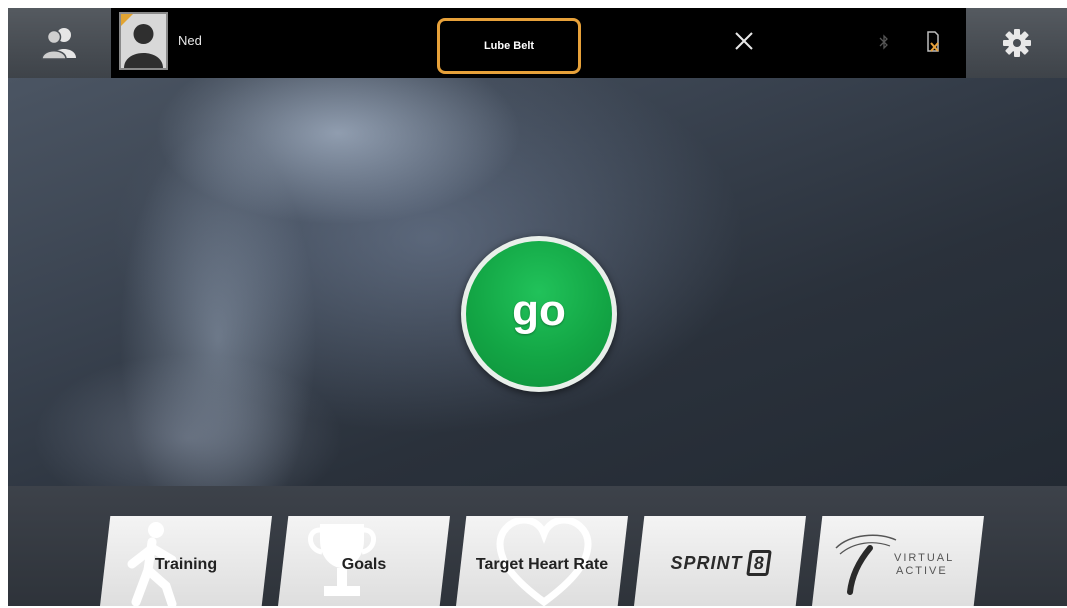 Image resolution: width=1067 pixels, height=608 pixels. I want to click on user-name: Ned, so click(190, 40).